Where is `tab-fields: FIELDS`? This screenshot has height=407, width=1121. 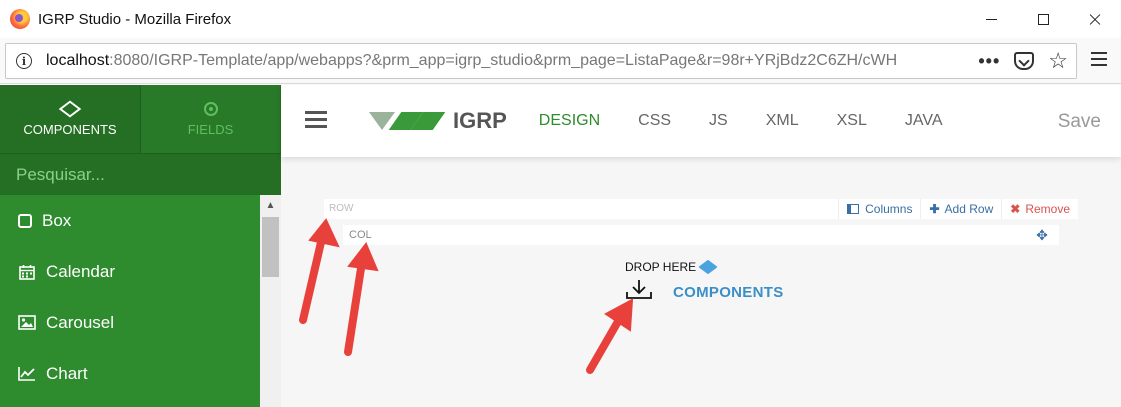 tab-fields: FIELDS is located at coordinates (210, 119).